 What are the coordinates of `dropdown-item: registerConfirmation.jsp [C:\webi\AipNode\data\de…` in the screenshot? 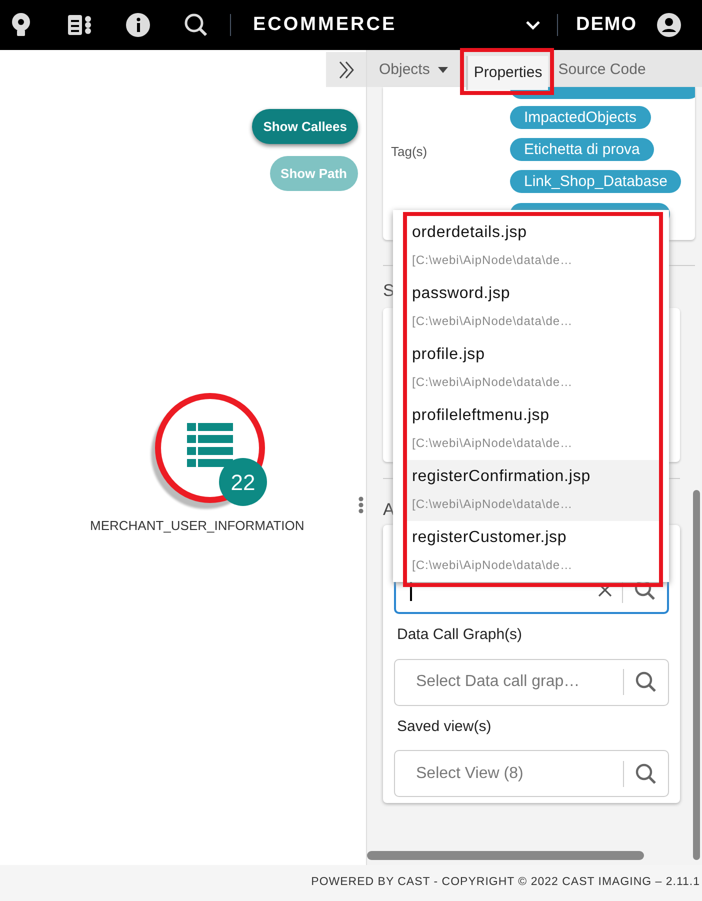 It's located at (533, 490).